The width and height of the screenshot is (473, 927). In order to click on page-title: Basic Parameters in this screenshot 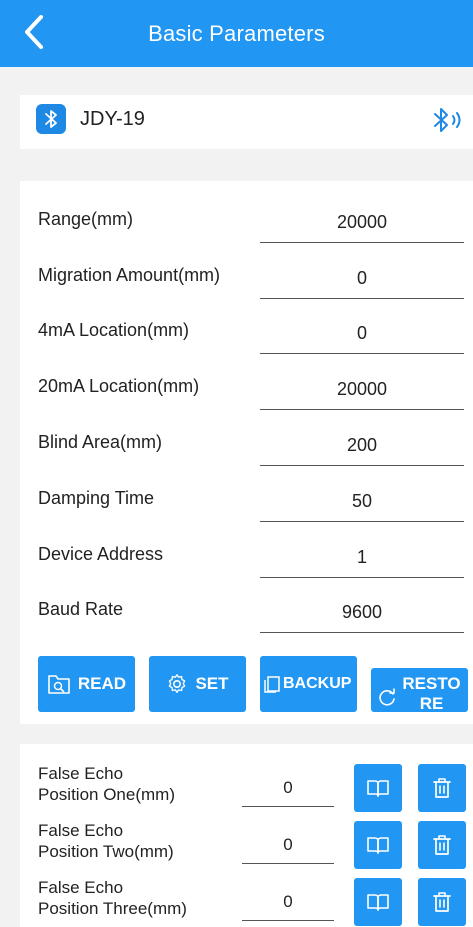, I will do `click(236, 33)`.